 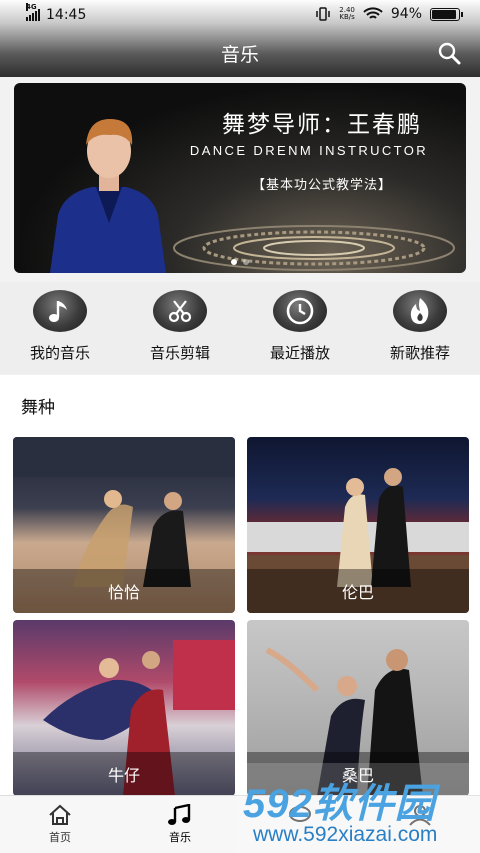 What do you see at coordinates (108, 196) in the screenshot?
I see `instructor-photo` at bounding box center [108, 196].